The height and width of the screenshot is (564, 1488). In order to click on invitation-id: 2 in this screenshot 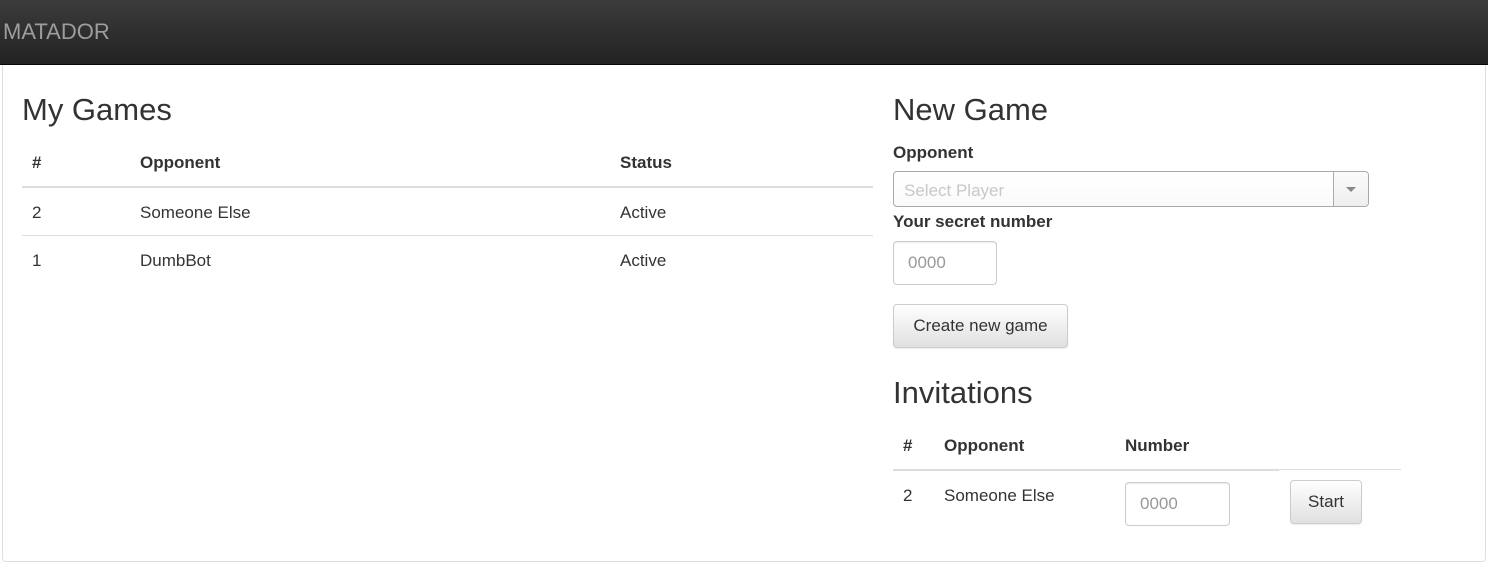, I will do `click(908, 495)`.